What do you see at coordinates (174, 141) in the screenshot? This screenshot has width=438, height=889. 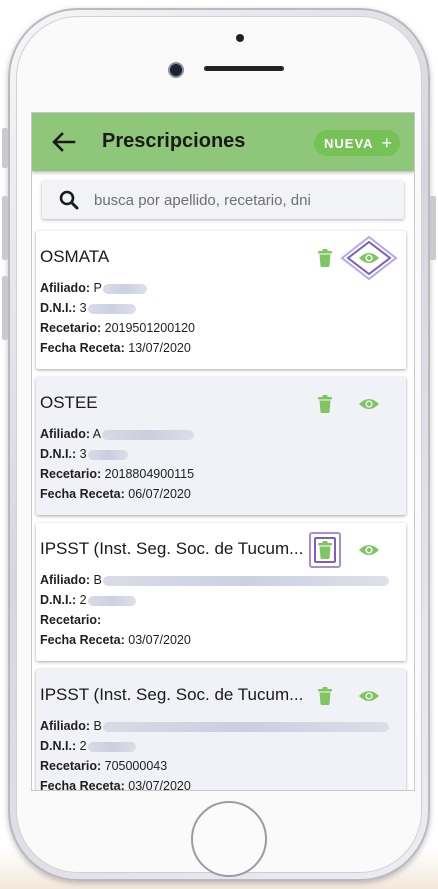 I see `page-title: Prescripciones` at bounding box center [174, 141].